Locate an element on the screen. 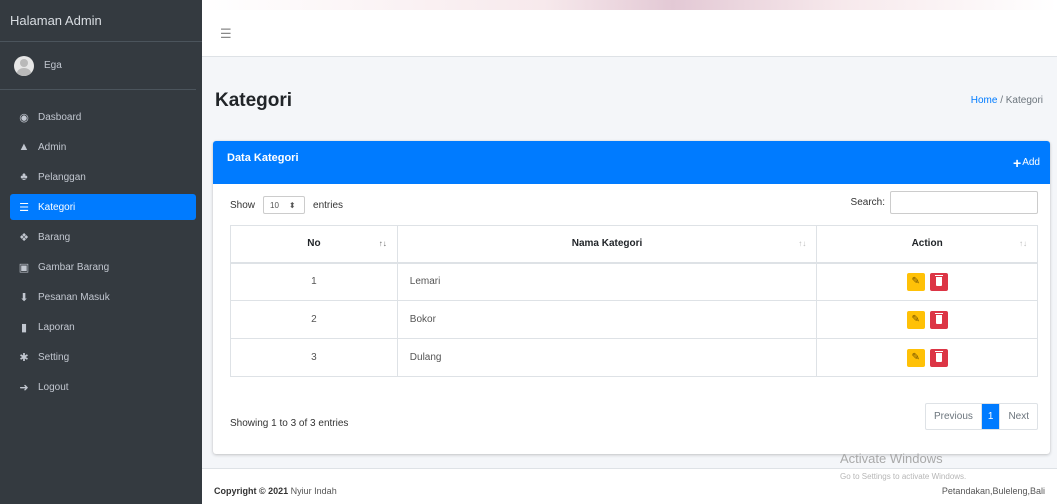 Image resolution: width=1057 pixels, height=504 pixels. sidebar-item-laporan: ▮ Laporan is located at coordinates (103, 327).